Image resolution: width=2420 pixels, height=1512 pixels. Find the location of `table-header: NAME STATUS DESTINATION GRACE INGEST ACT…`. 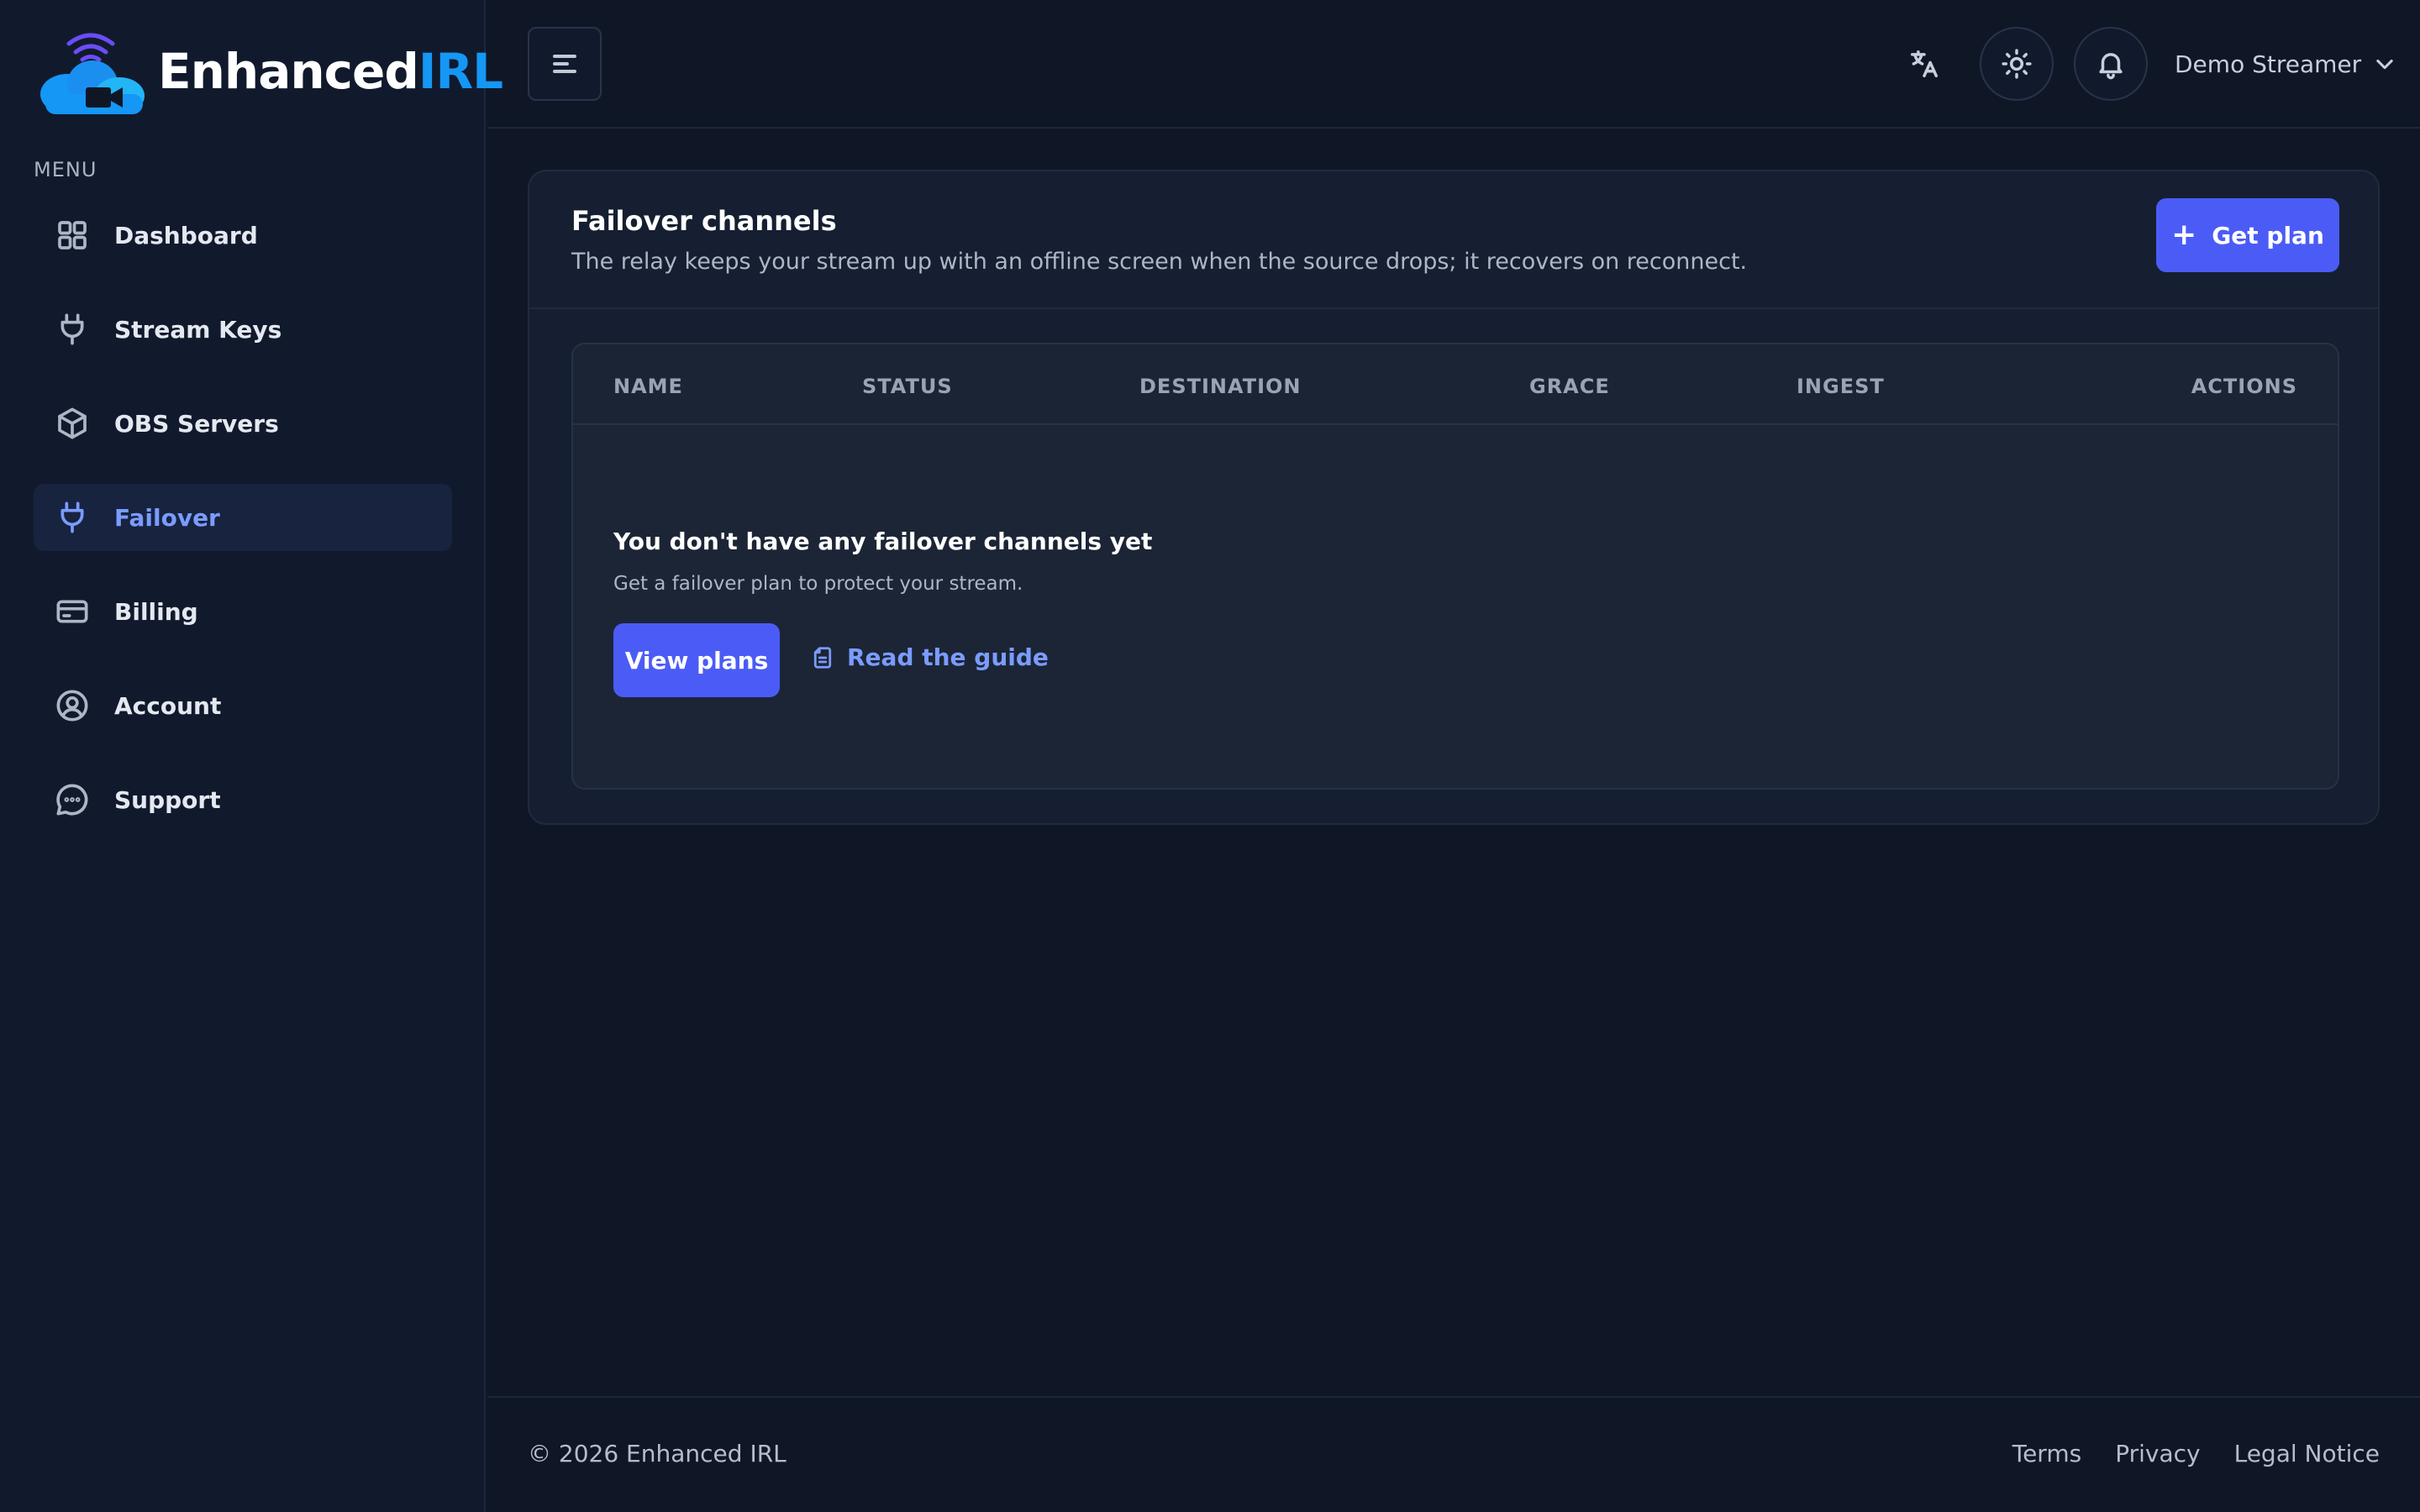

table-header: NAME STATUS DESTINATION GRACE INGEST ACT… is located at coordinates (1455, 384).